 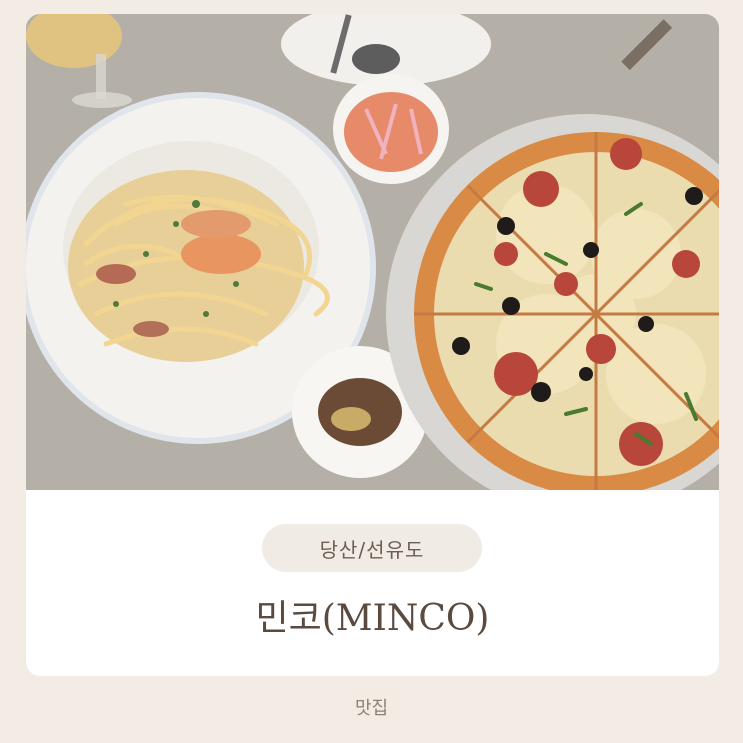 I want to click on restaurant-title: 민코(MINCO), so click(x=372, y=618).